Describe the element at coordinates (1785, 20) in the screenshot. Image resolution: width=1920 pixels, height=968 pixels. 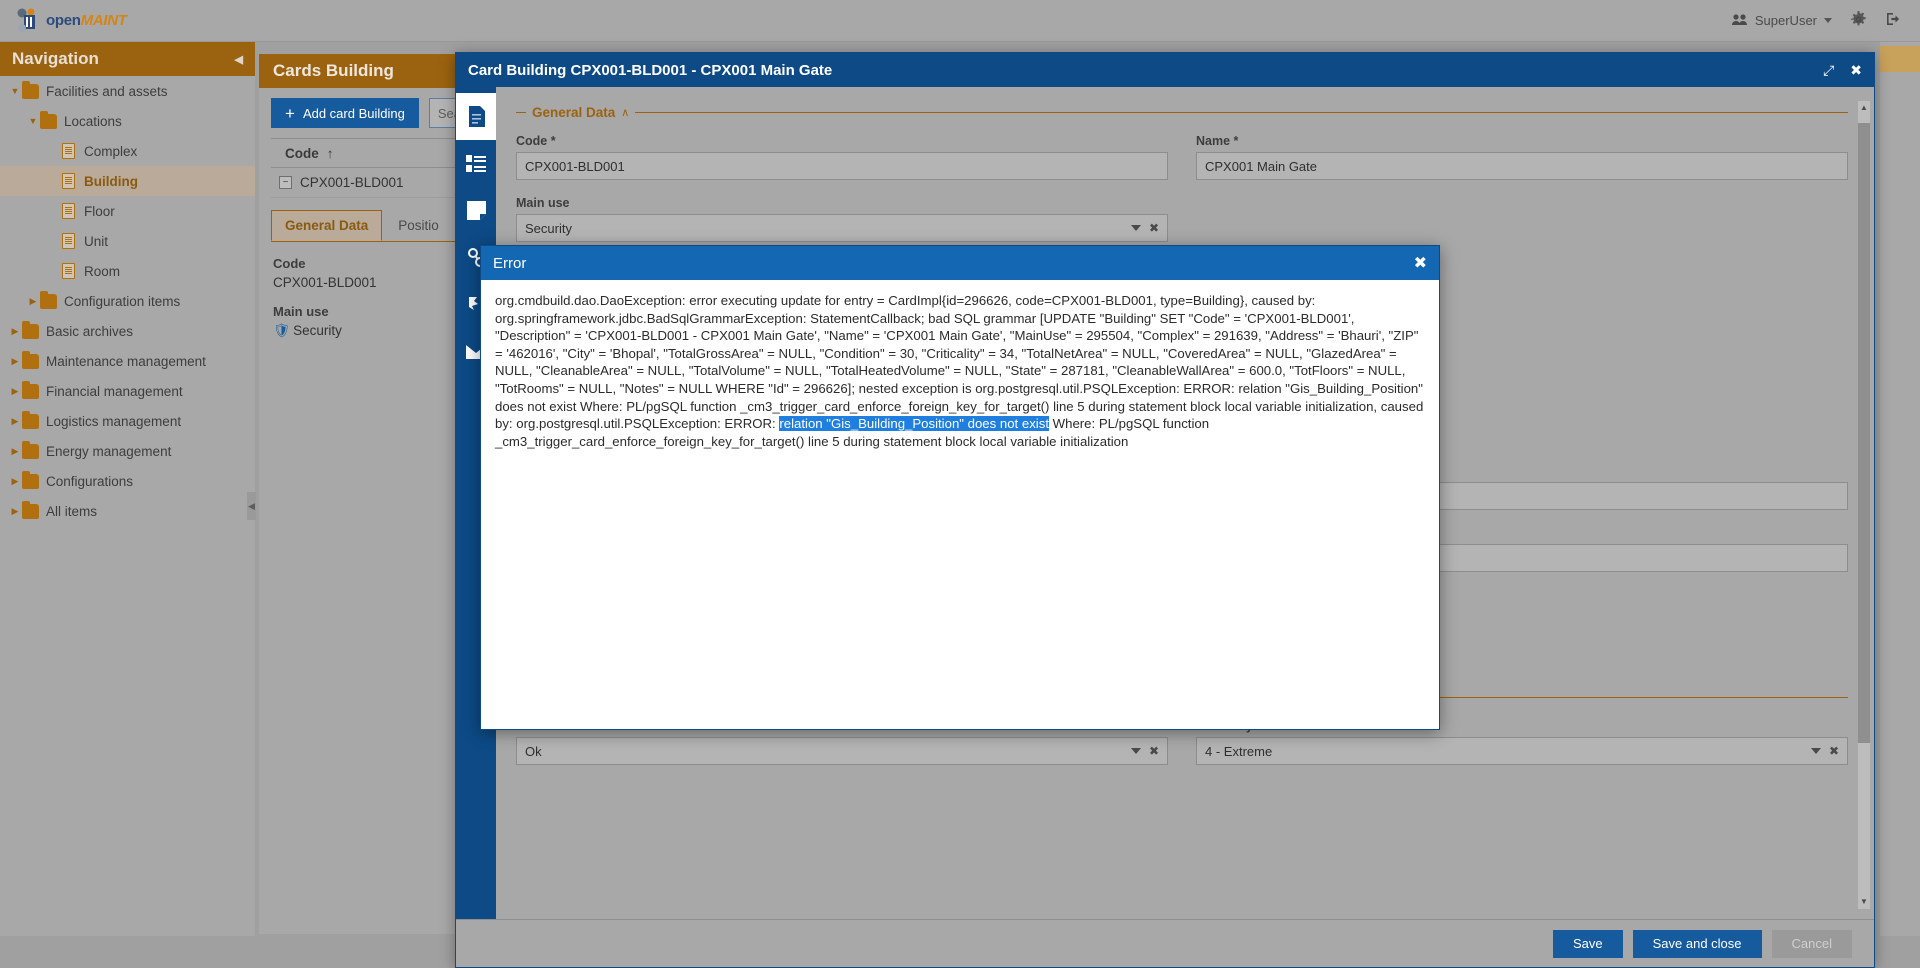
I see `user-name-label: SuperUser` at that location.